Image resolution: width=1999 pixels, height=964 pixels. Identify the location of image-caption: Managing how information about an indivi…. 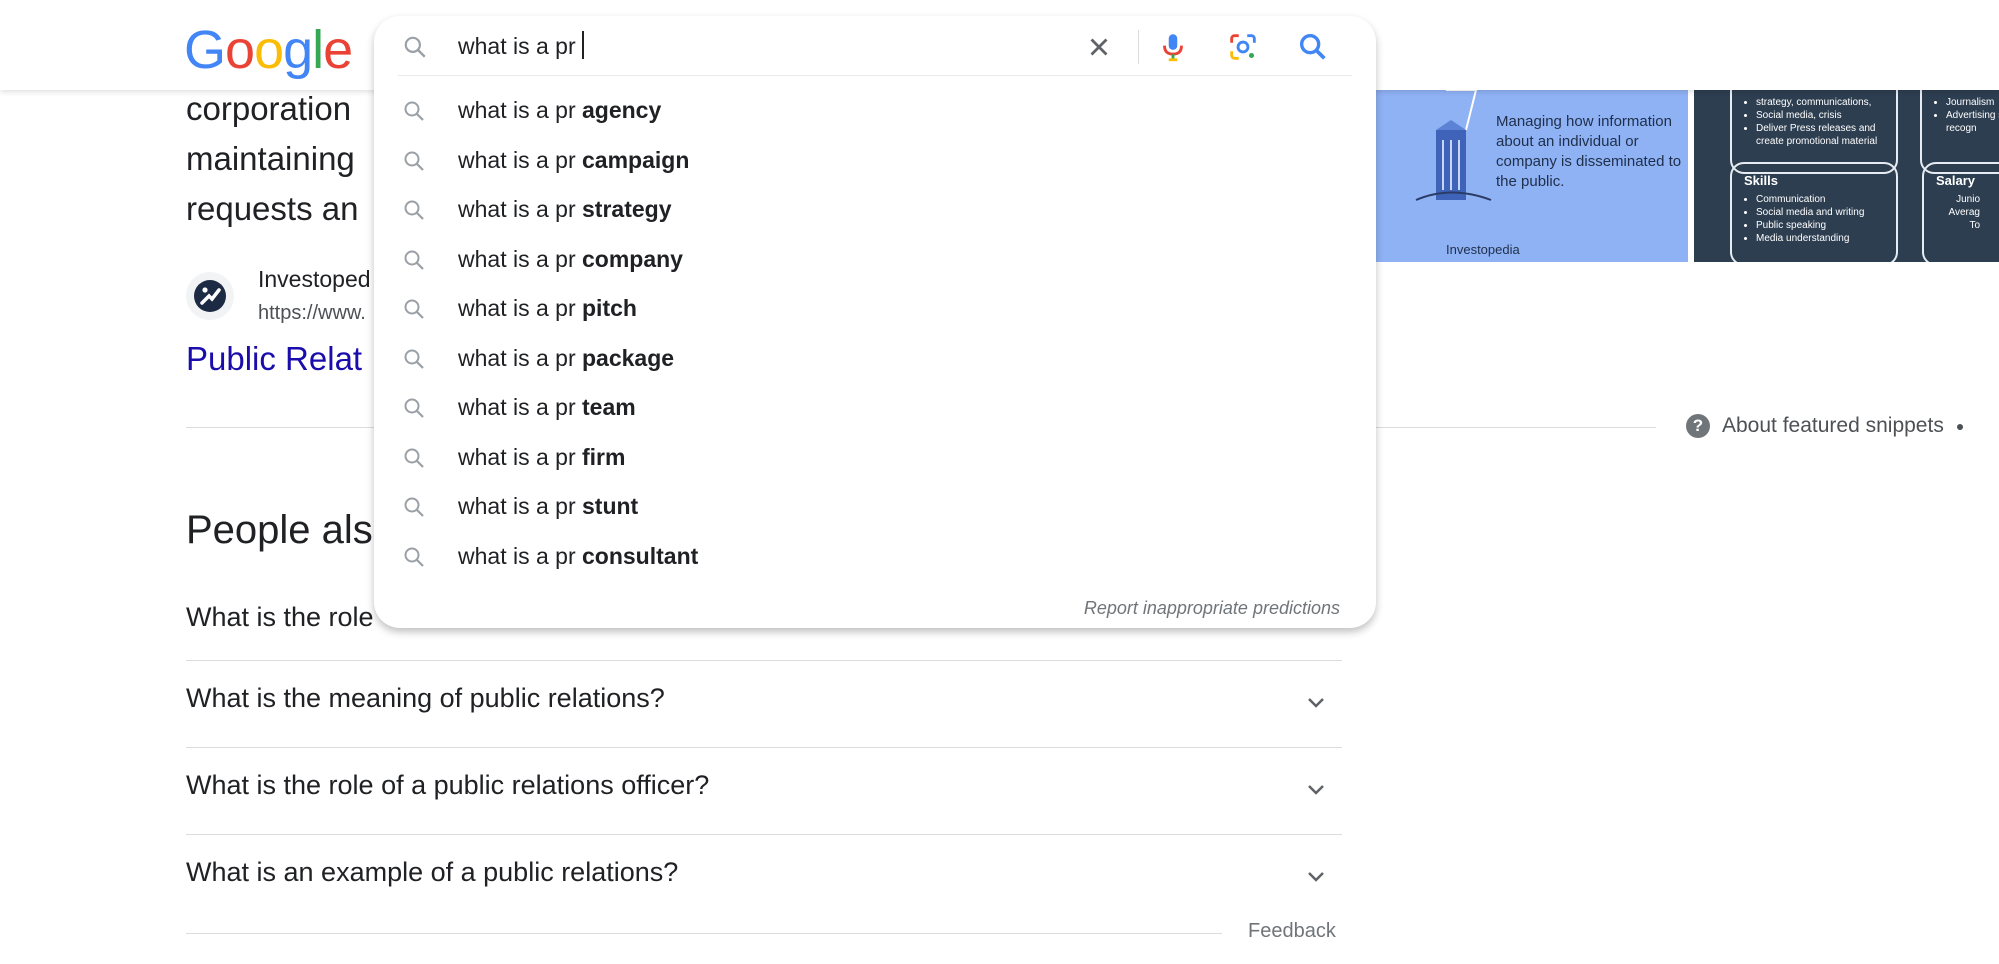
(1589, 151).